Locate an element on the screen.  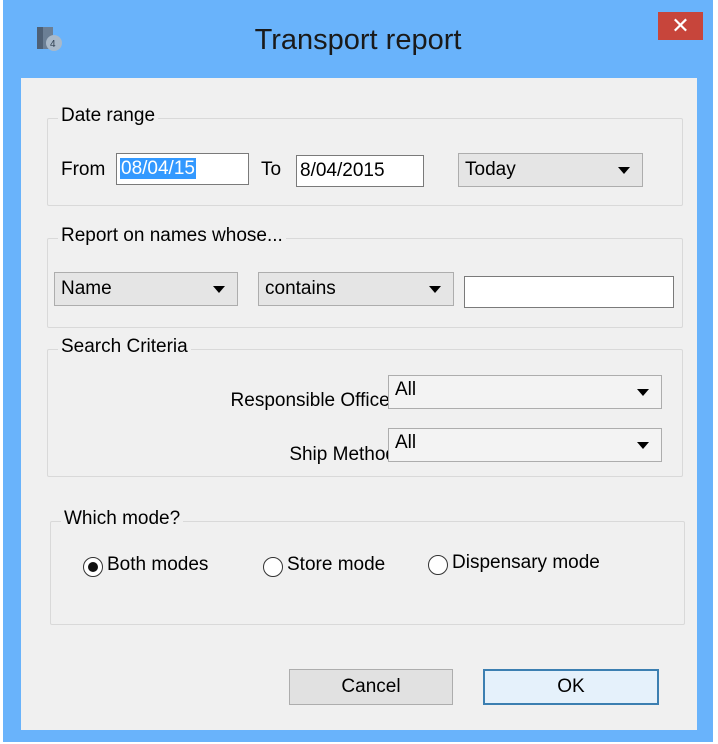
names-filter-group: Report on names whose... Name contains is located at coordinates (365, 276).